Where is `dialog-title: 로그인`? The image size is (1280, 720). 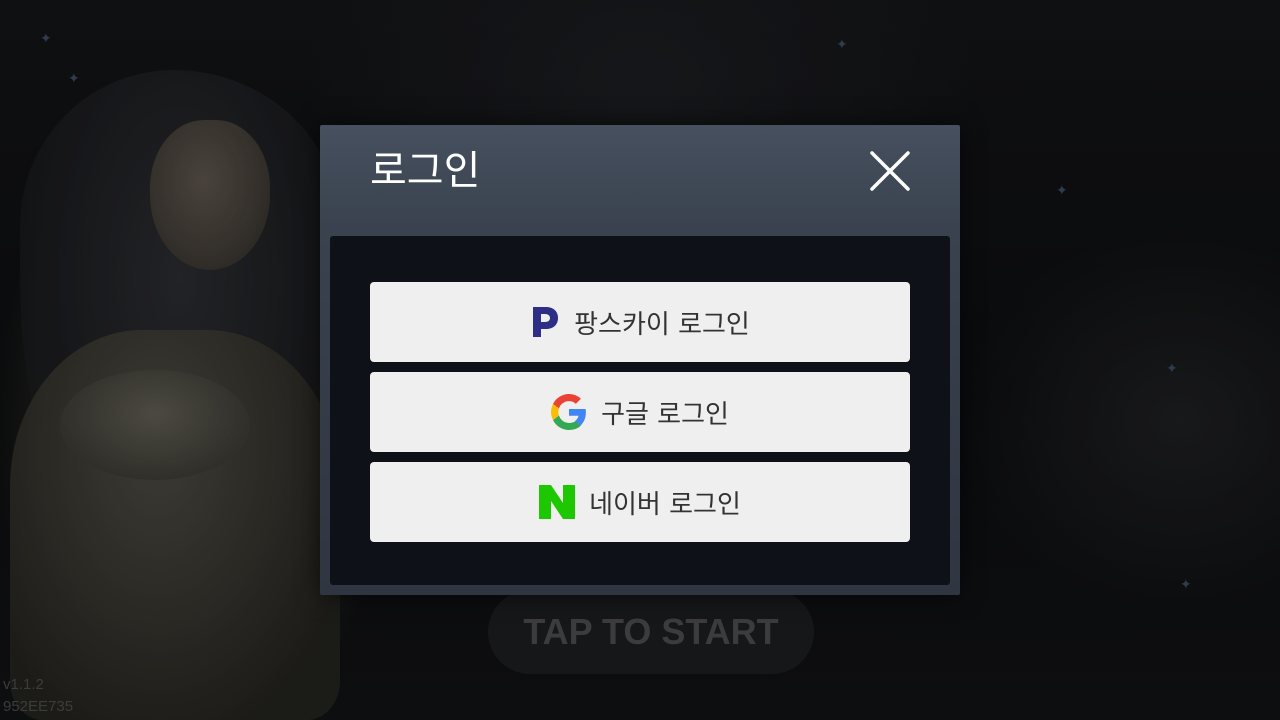 dialog-title: 로그인 is located at coordinates (425, 171).